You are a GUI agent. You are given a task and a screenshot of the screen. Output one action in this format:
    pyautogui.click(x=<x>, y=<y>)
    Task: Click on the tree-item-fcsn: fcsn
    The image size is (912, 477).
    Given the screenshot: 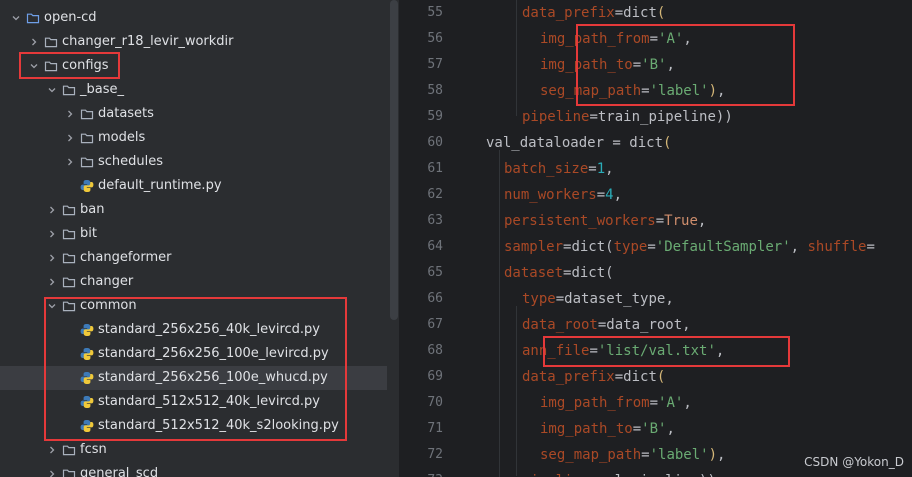 What is the action you would take?
    pyautogui.click(x=199, y=450)
    